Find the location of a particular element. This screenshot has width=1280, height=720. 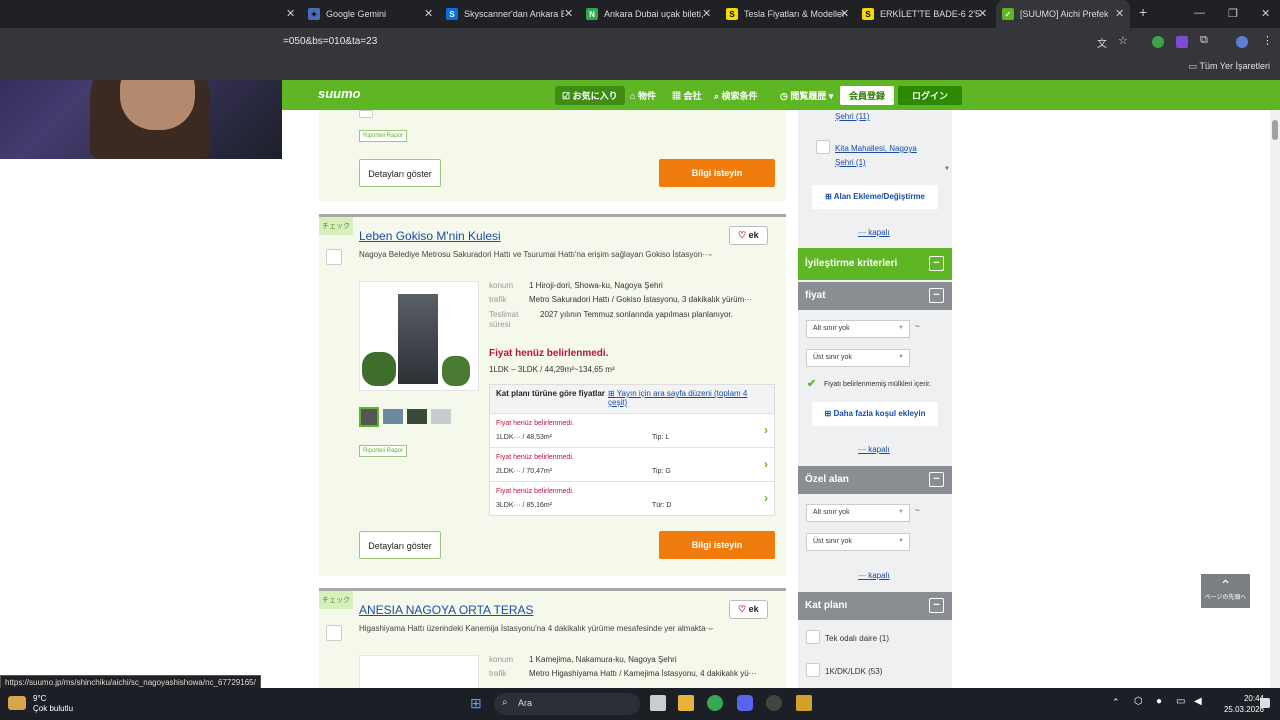

area-link: Şehri (11) is located at coordinates (852, 116).